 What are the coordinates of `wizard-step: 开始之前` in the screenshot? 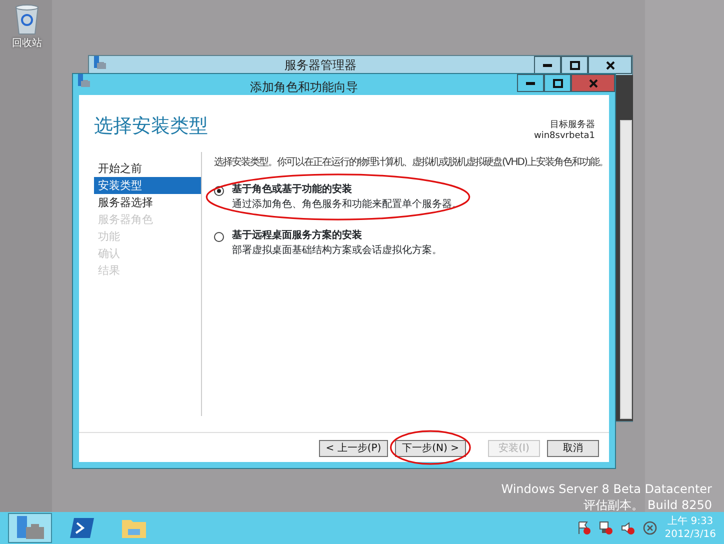 It's located at (147, 168).